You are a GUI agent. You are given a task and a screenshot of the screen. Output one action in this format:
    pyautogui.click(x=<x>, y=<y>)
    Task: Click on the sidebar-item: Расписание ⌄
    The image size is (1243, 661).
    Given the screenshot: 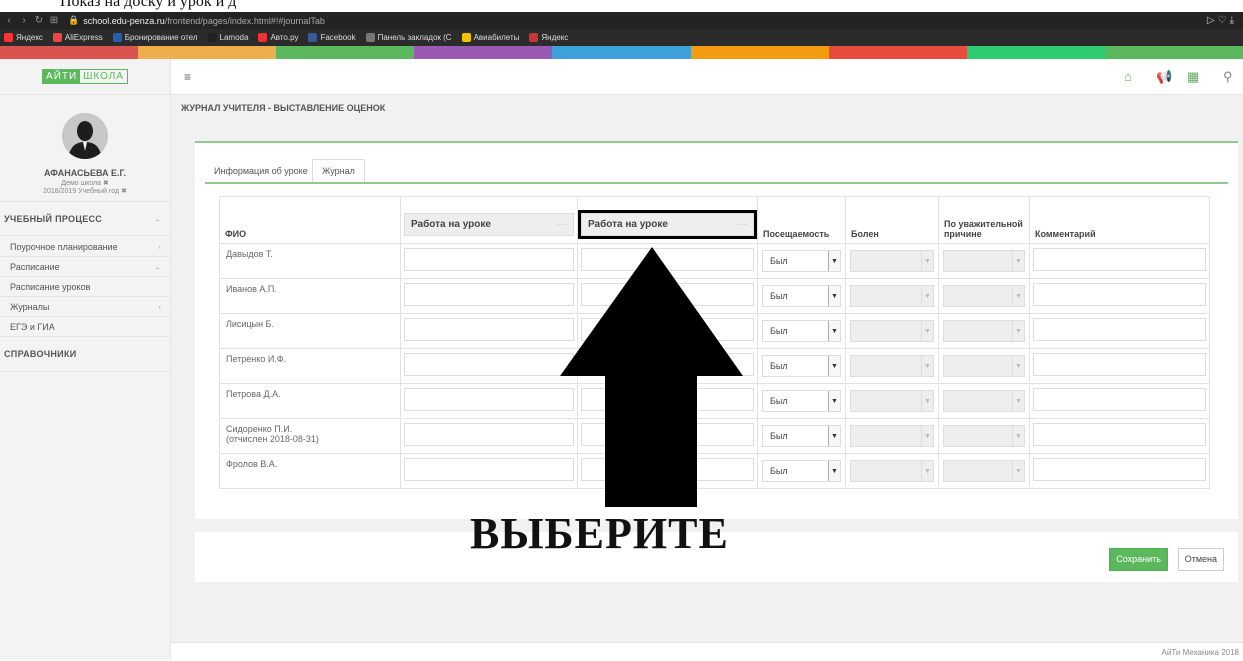 What is the action you would take?
    pyautogui.click(x=85, y=267)
    